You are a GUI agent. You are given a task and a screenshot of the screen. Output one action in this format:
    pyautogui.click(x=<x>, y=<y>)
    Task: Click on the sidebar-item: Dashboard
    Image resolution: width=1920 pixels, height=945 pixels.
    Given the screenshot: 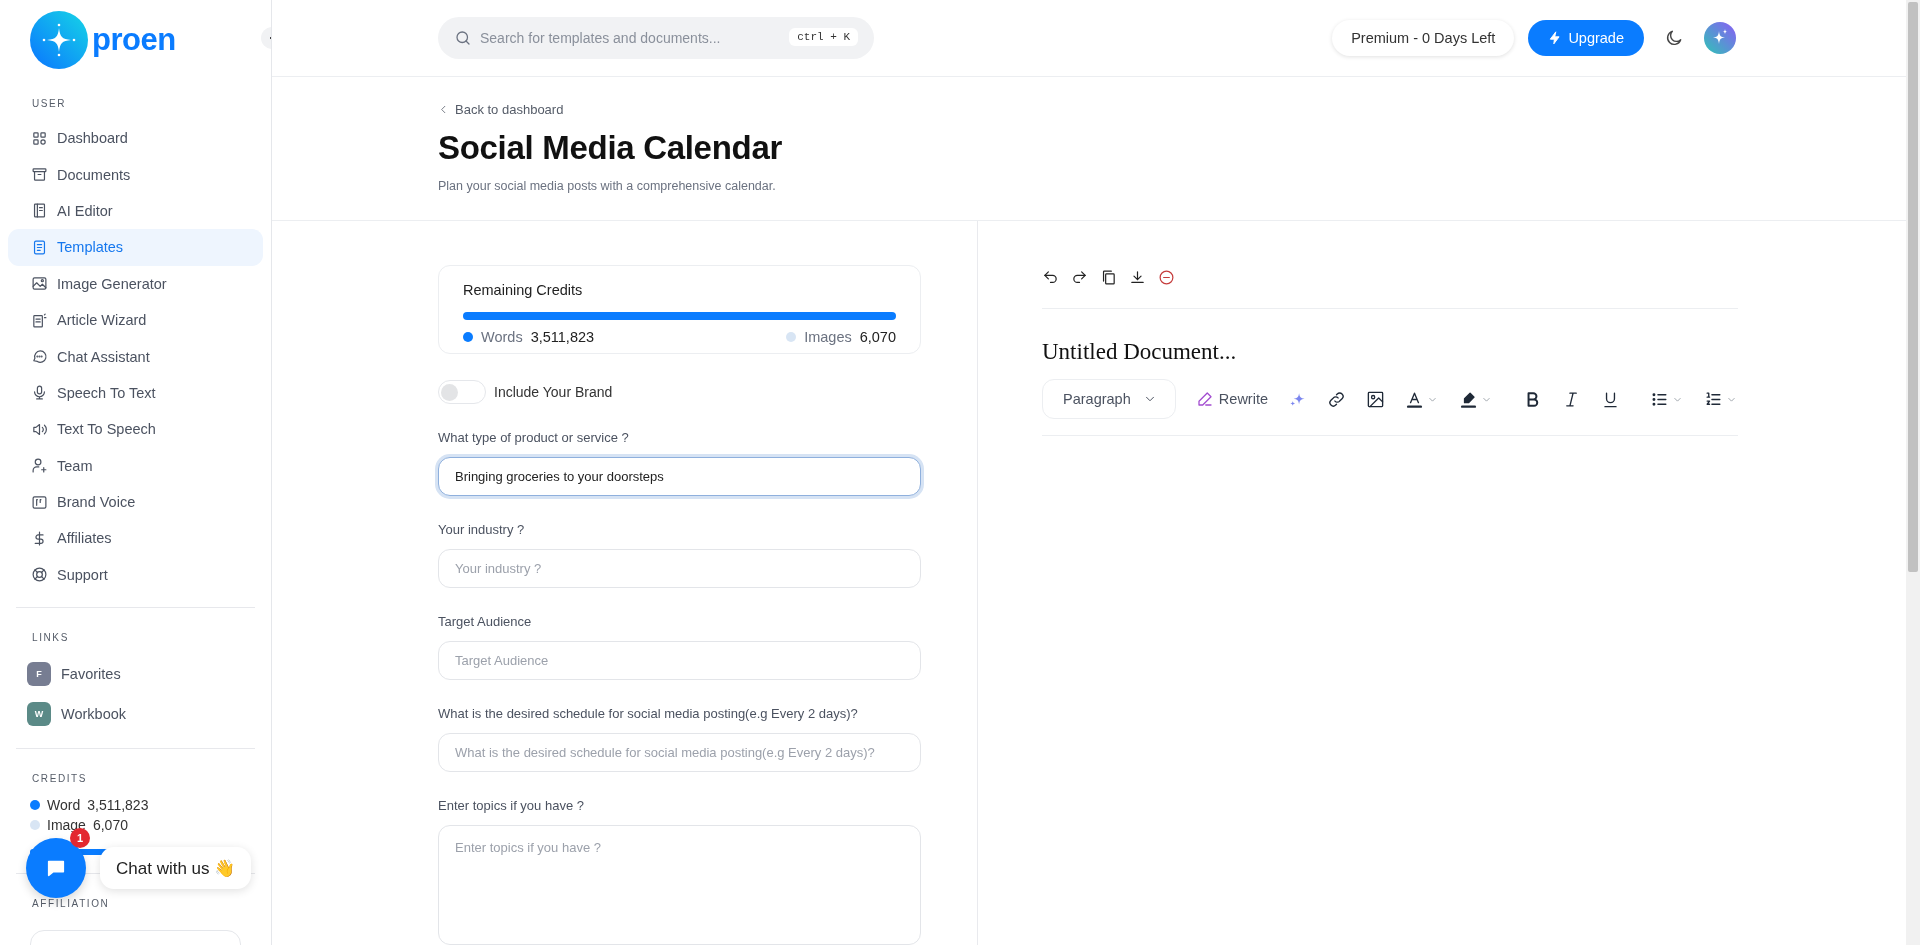 What is the action you would take?
    pyautogui.click(x=135, y=138)
    